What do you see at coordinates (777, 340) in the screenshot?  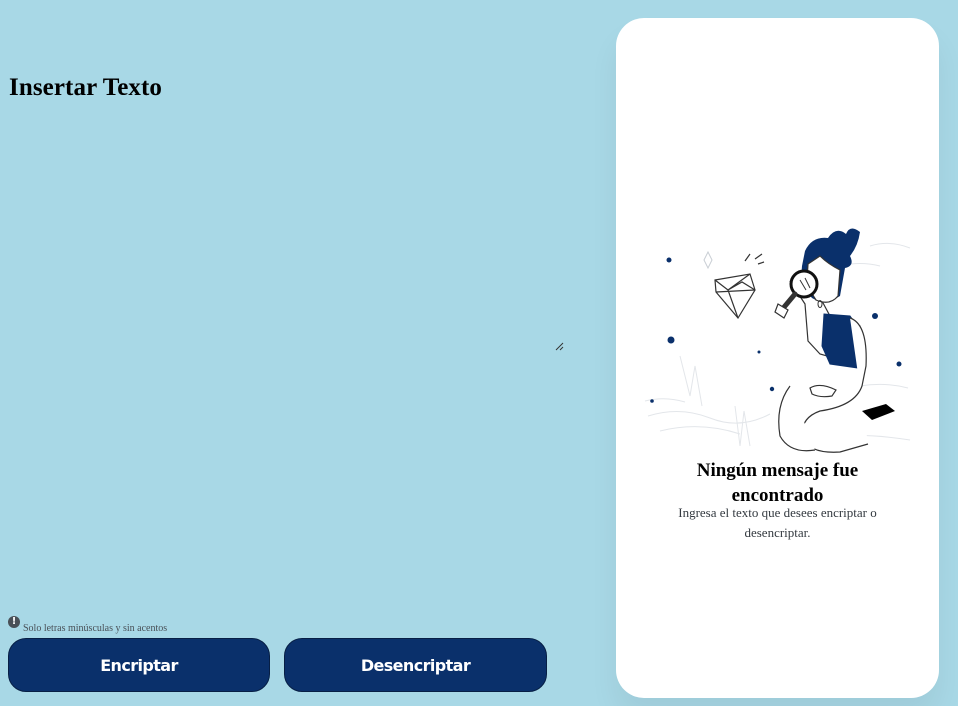 I see `person-magnifying-glass-diamond-illustration` at bounding box center [777, 340].